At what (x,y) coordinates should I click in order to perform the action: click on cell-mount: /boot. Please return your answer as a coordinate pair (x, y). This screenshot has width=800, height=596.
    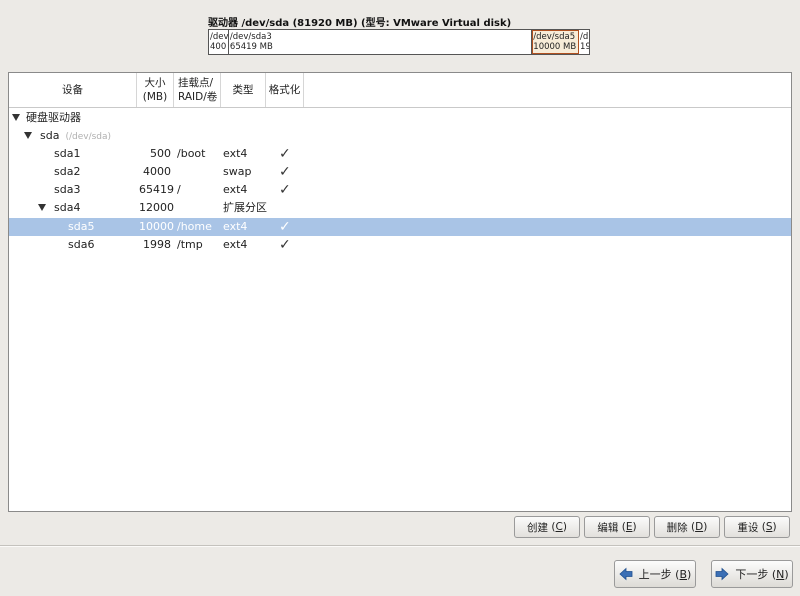
    Looking at the image, I should click on (191, 153).